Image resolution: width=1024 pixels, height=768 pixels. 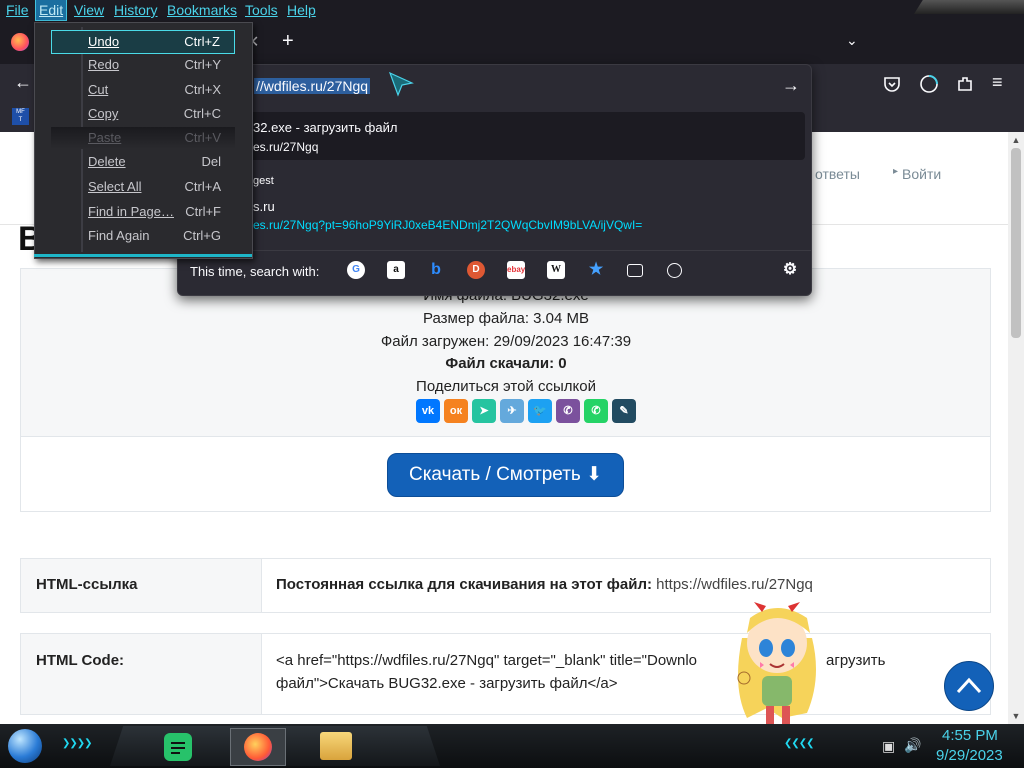 What do you see at coordinates (436, 270) in the screenshot?
I see `bing-icon: b` at bounding box center [436, 270].